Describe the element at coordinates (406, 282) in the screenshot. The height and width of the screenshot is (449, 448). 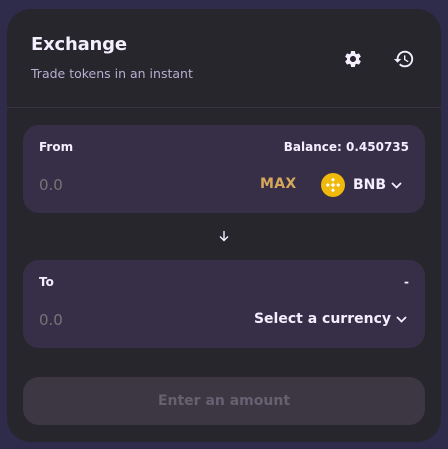
I see `to-balance: -` at that location.